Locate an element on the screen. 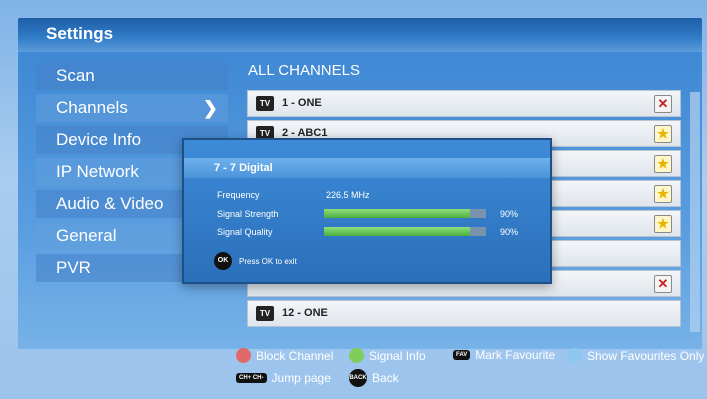 This screenshot has width=707, height=399. sidebar-item-label: Device Info is located at coordinates (99, 139).